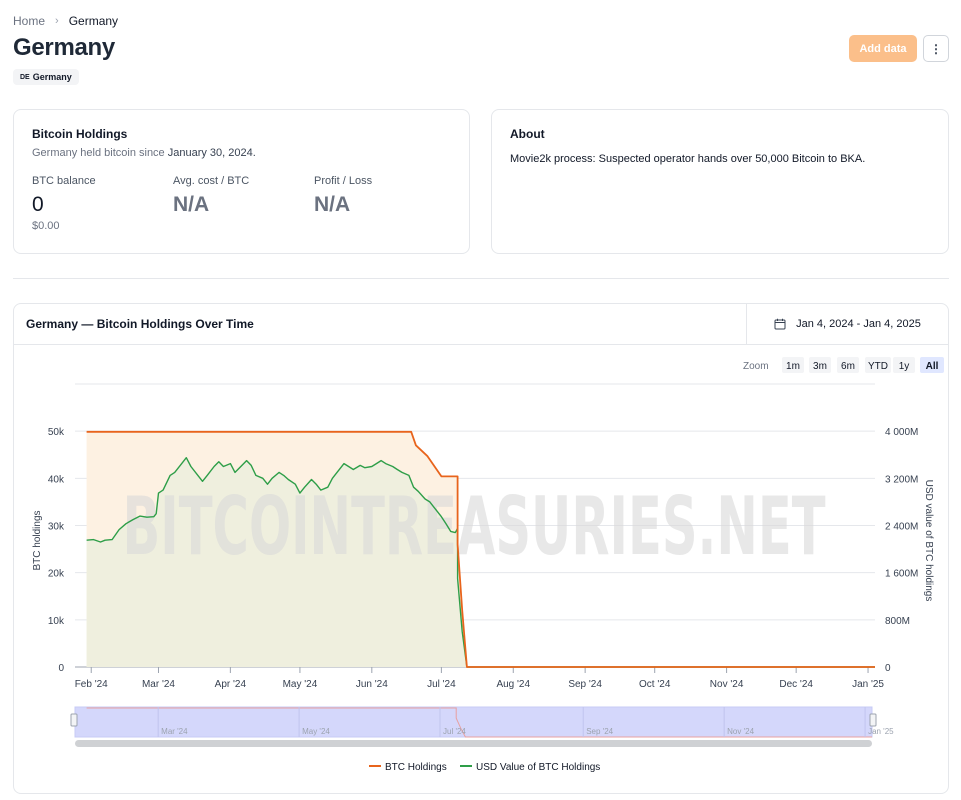 This screenshot has width=961, height=800. What do you see at coordinates (585, 684) in the screenshot?
I see `x-tick-label: Sep '24` at bounding box center [585, 684].